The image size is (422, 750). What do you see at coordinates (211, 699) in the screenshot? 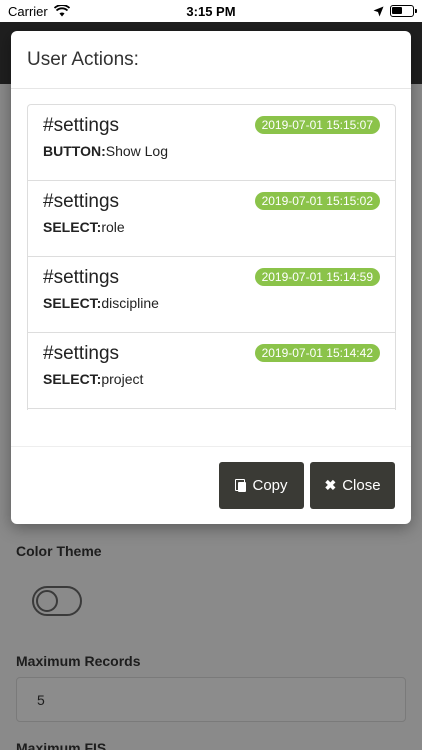
I see `max-records-input: 5` at bounding box center [211, 699].